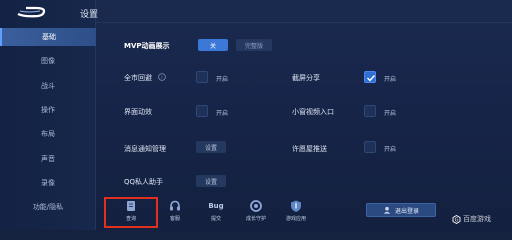  Describe the element at coordinates (202, 111) in the screenshot. I see `ui-effects-checkbox` at that location.